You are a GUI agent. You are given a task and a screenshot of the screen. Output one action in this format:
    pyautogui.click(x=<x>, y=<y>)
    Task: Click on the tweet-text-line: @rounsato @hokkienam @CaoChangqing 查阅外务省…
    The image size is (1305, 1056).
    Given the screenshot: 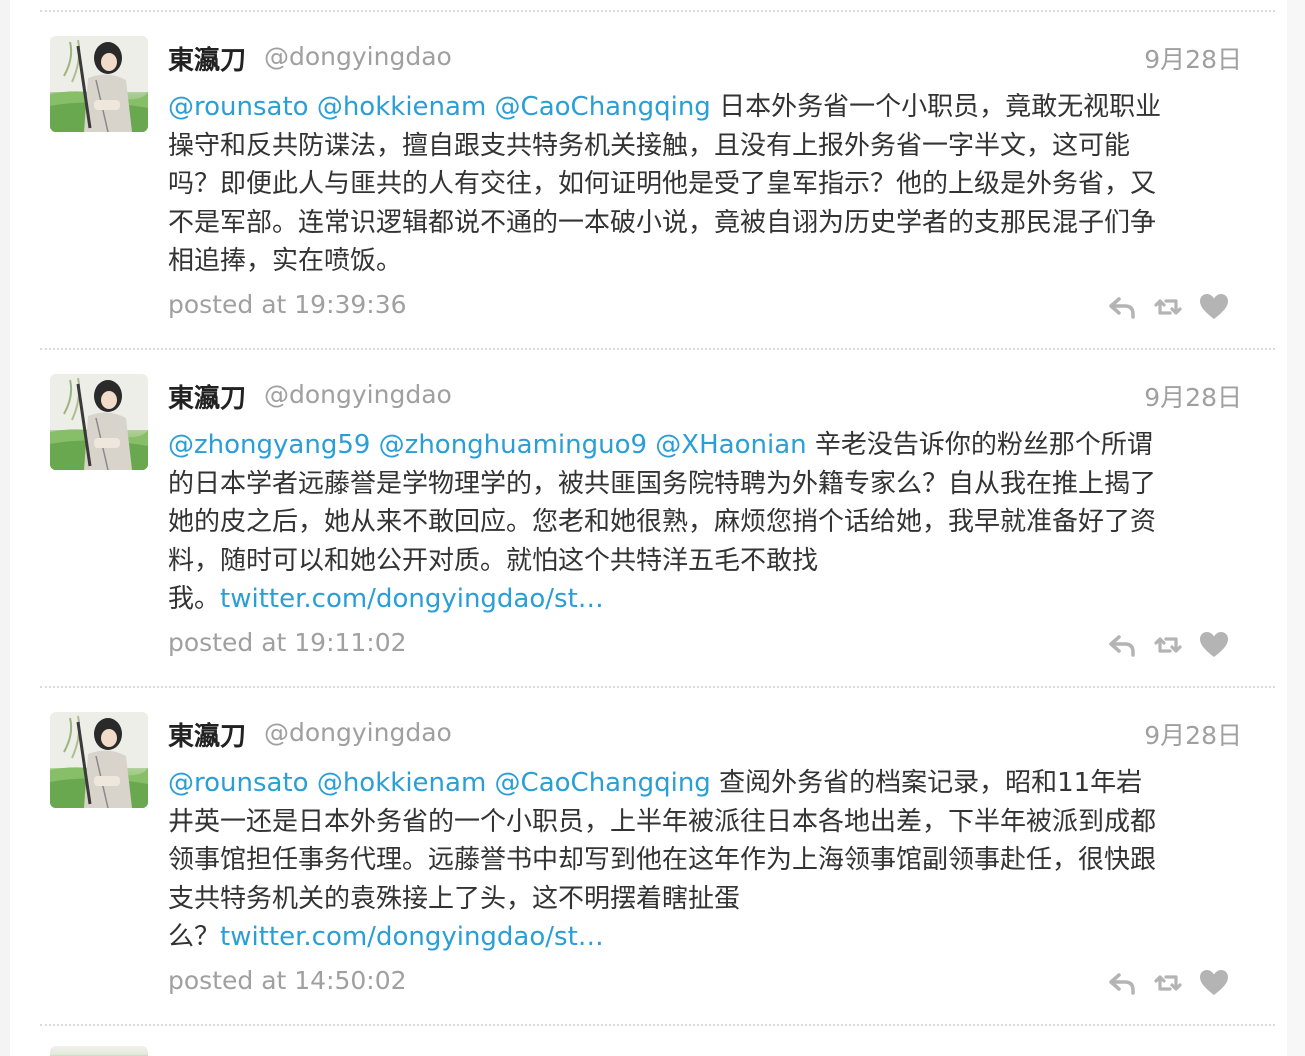 What is the action you would take?
    pyautogui.click(x=708, y=783)
    